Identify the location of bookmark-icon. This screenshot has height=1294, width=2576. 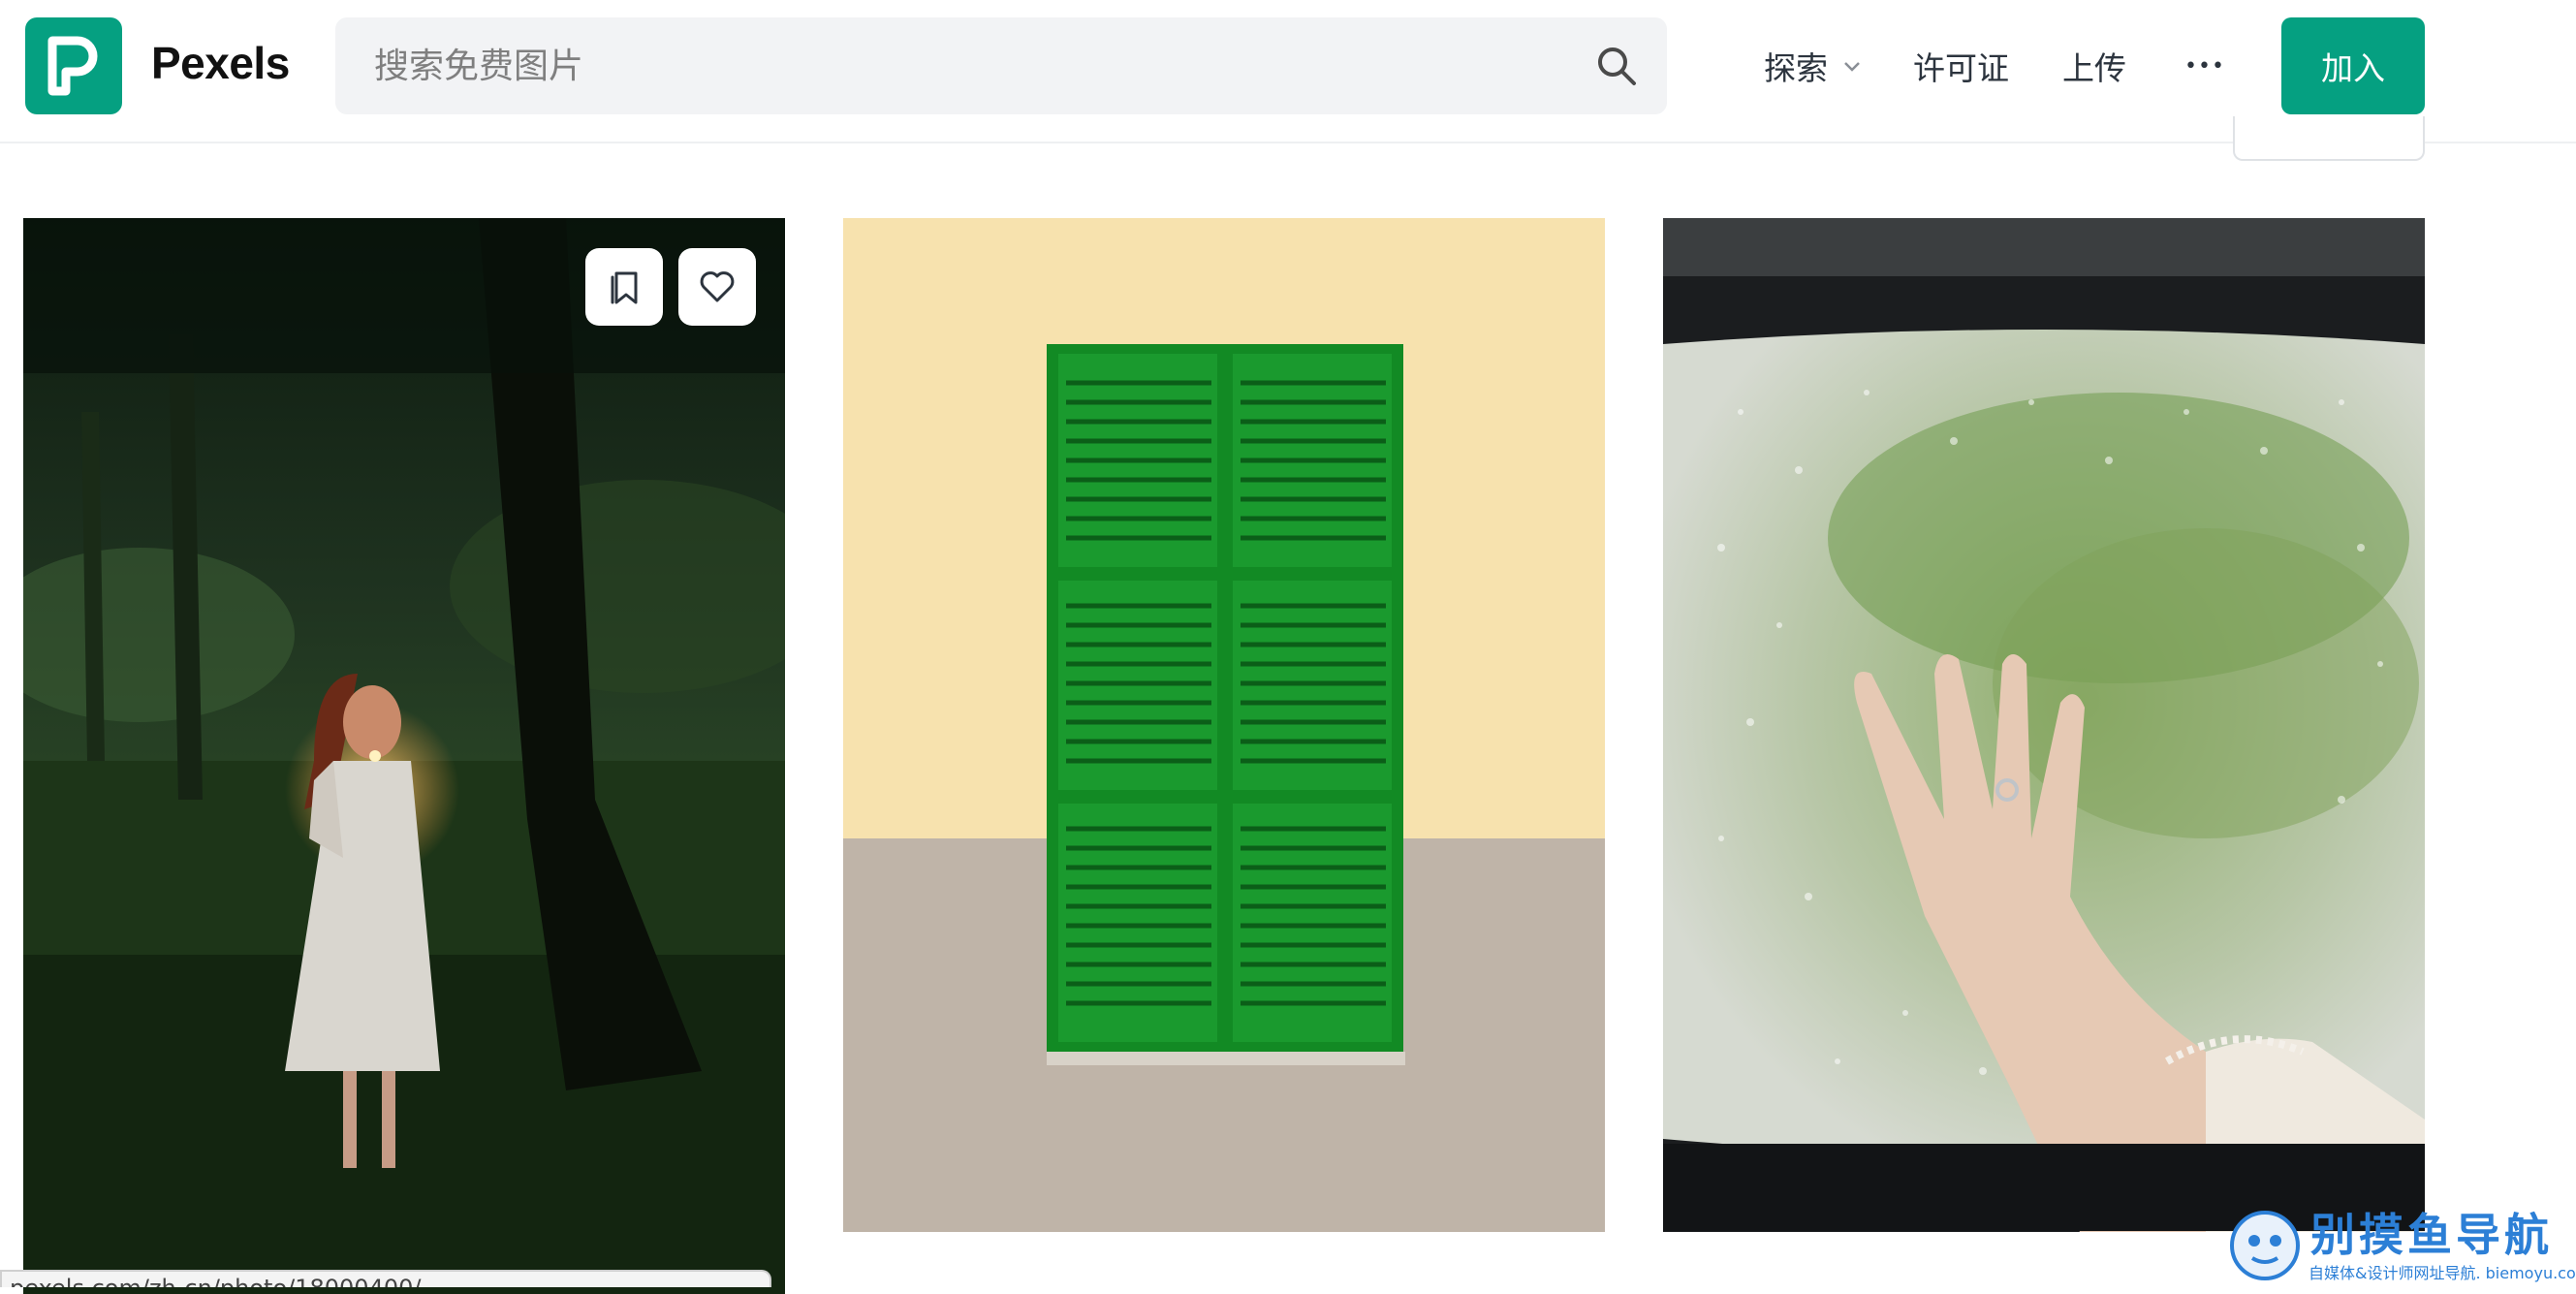
(624, 287).